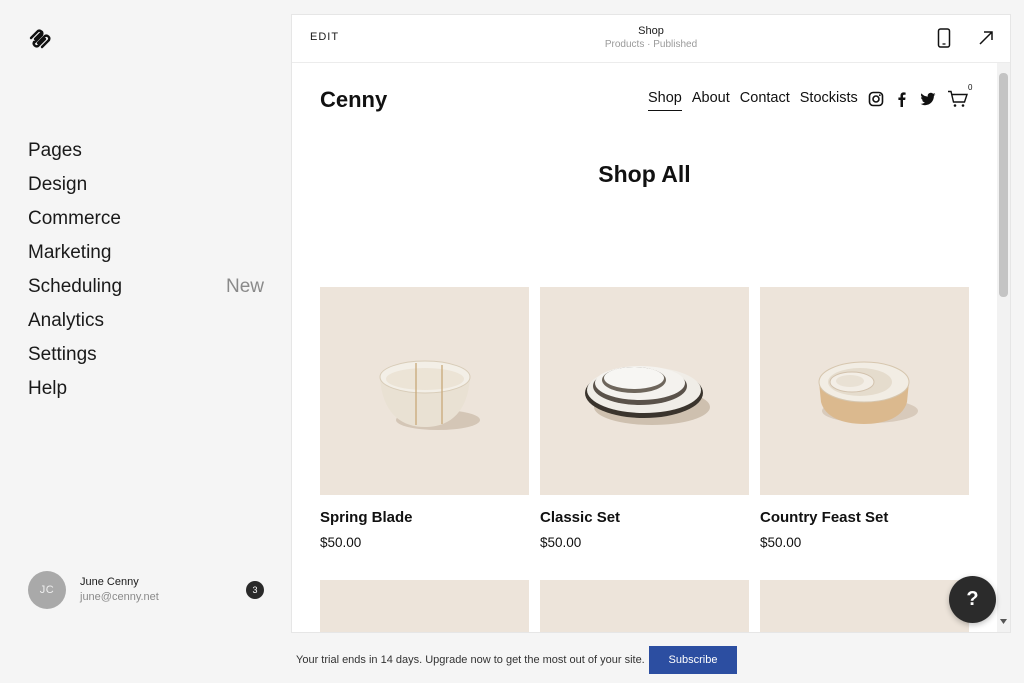 The image size is (1024, 683). Describe the element at coordinates (75, 286) in the screenshot. I see `sidebar-item-label: Scheduling` at that location.